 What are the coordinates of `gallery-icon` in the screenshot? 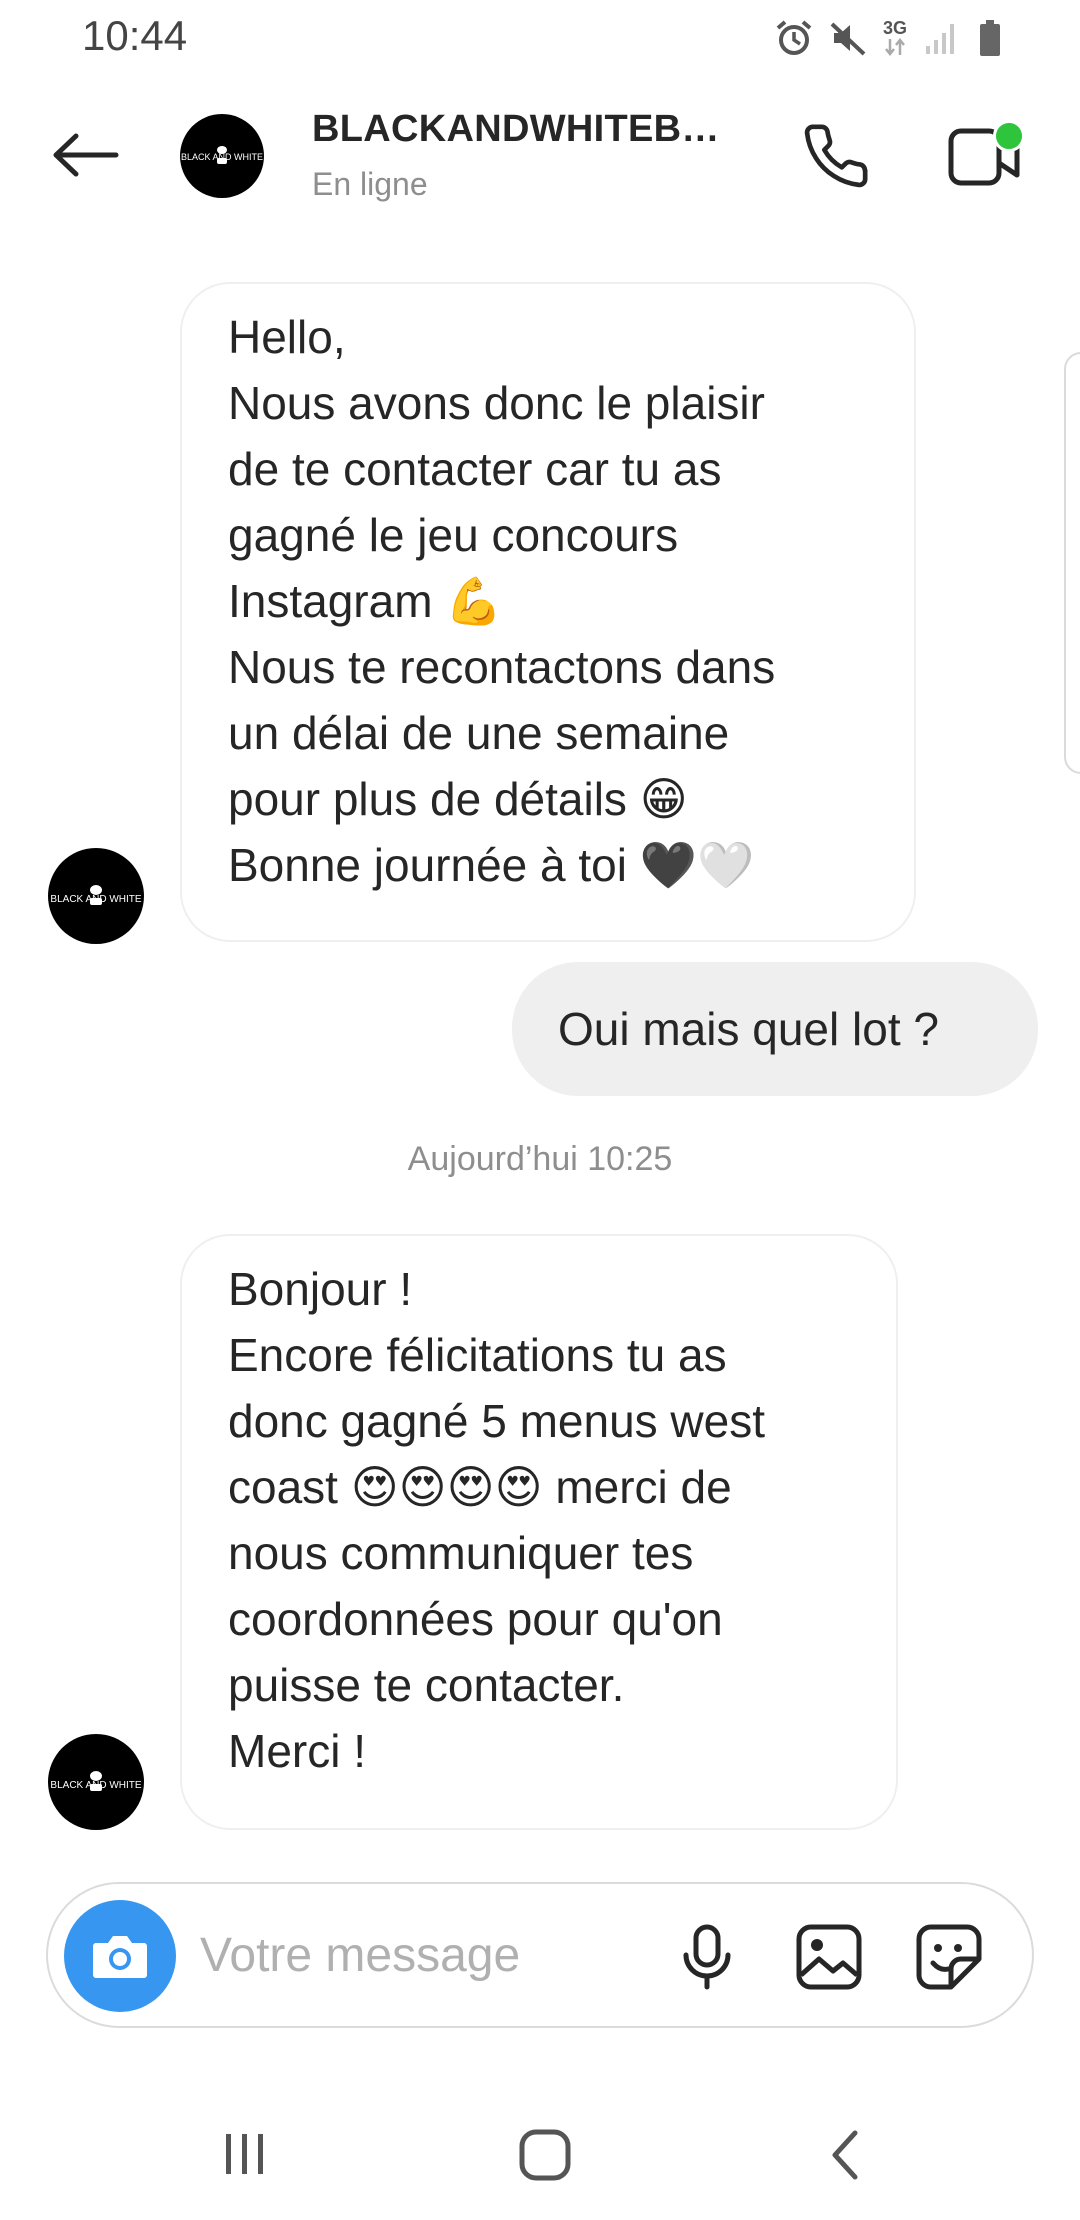 It's located at (829, 1957).